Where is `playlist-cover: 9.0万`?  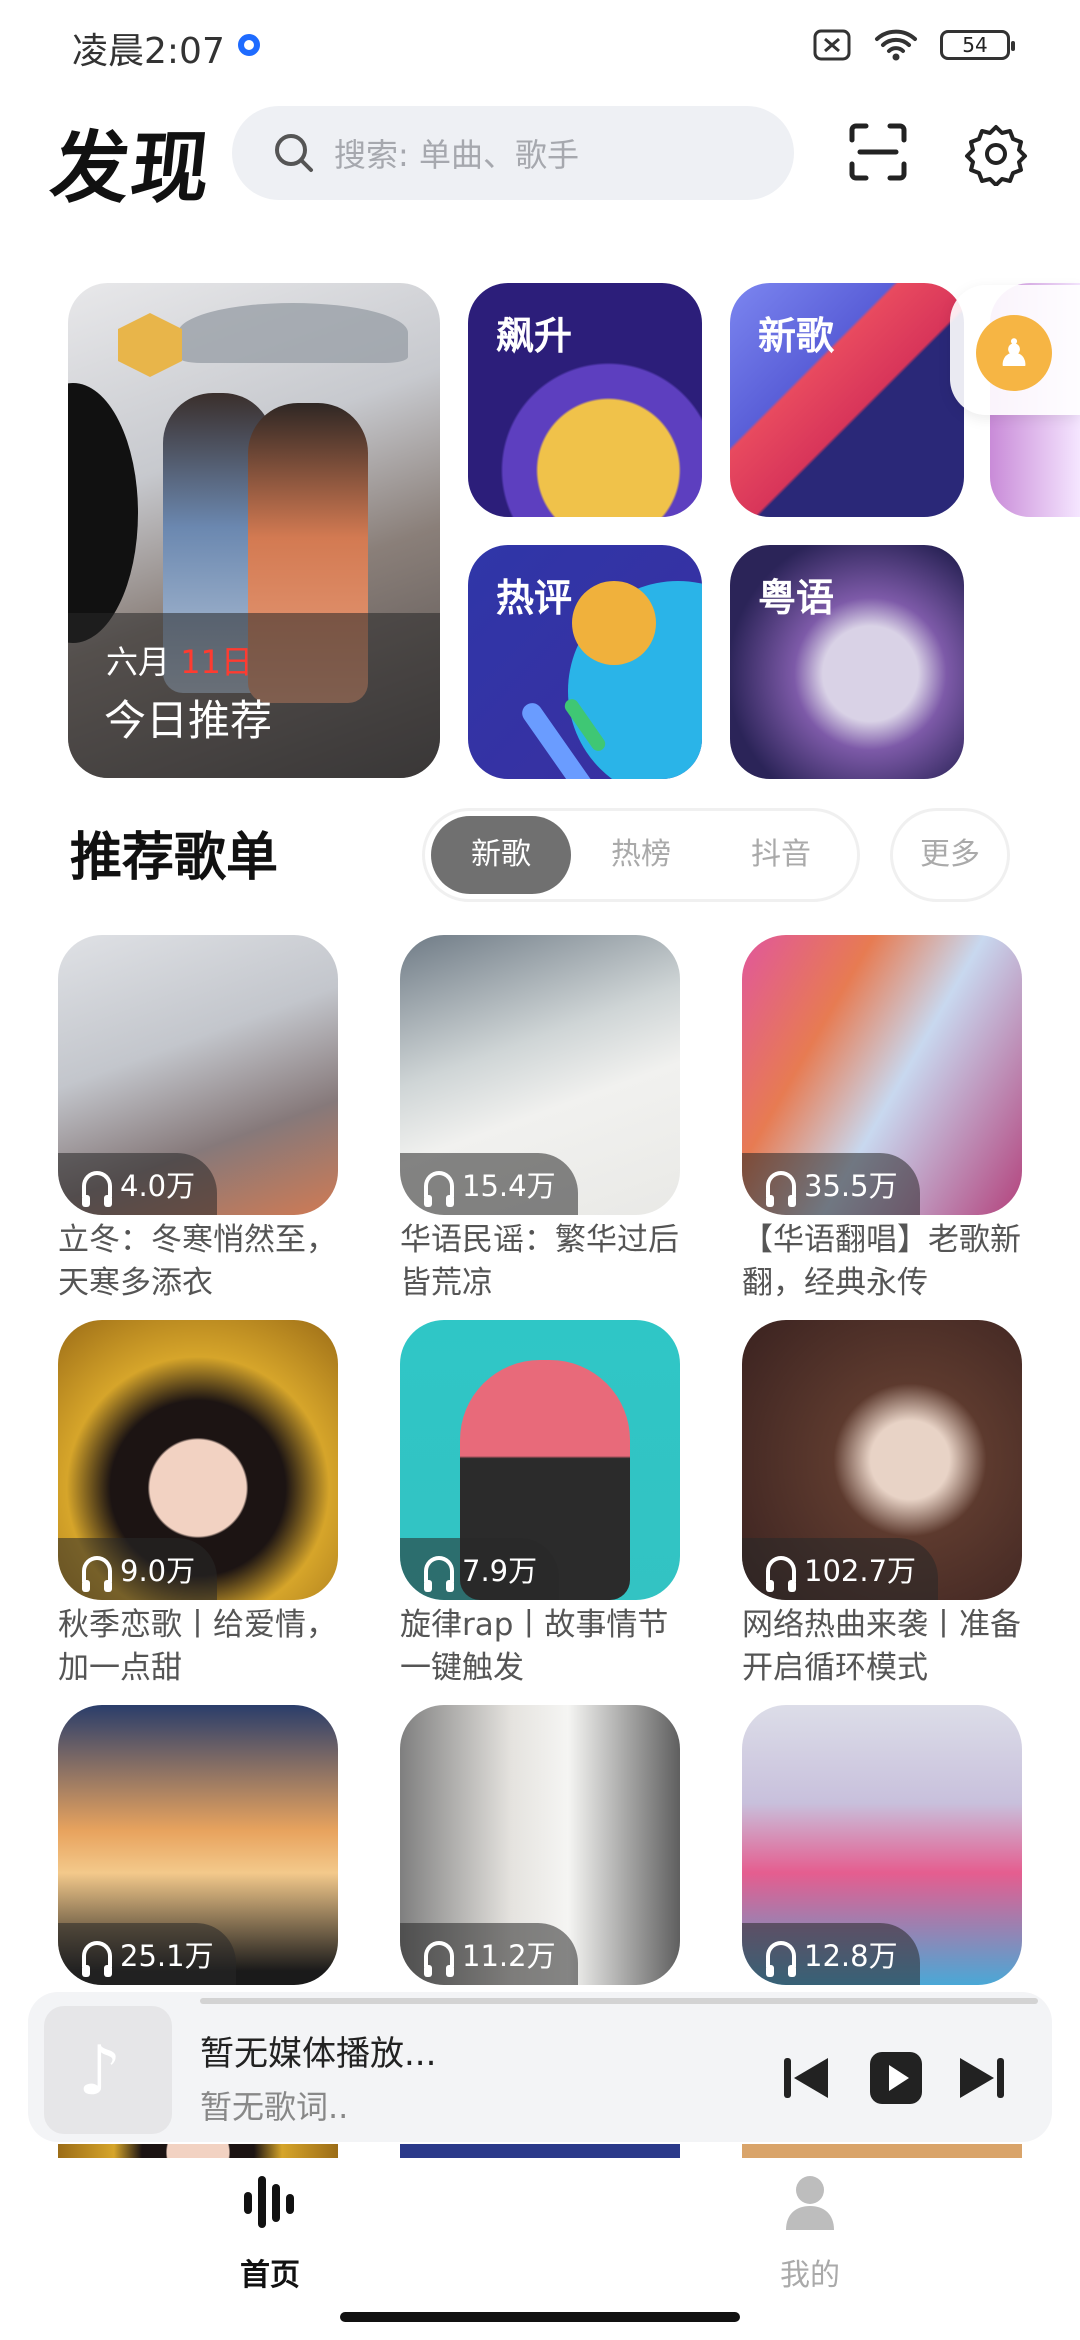
playlist-cover: 9.0万 is located at coordinates (198, 1460).